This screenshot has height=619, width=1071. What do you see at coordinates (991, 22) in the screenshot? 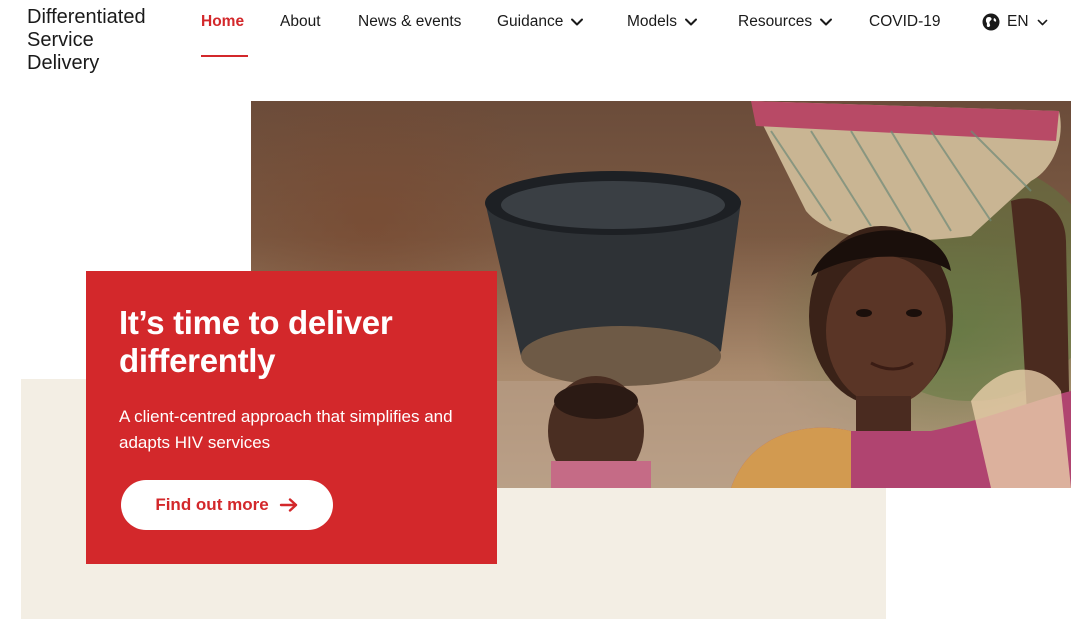
I see `globe-icon` at bounding box center [991, 22].